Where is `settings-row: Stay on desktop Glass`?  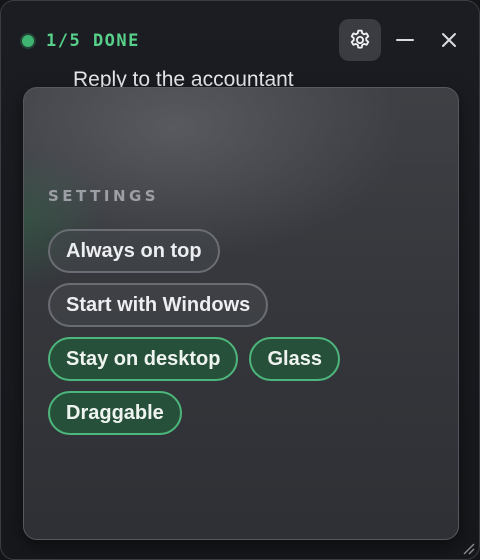 settings-row: Stay on desktop Glass is located at coordinates (248, 359).